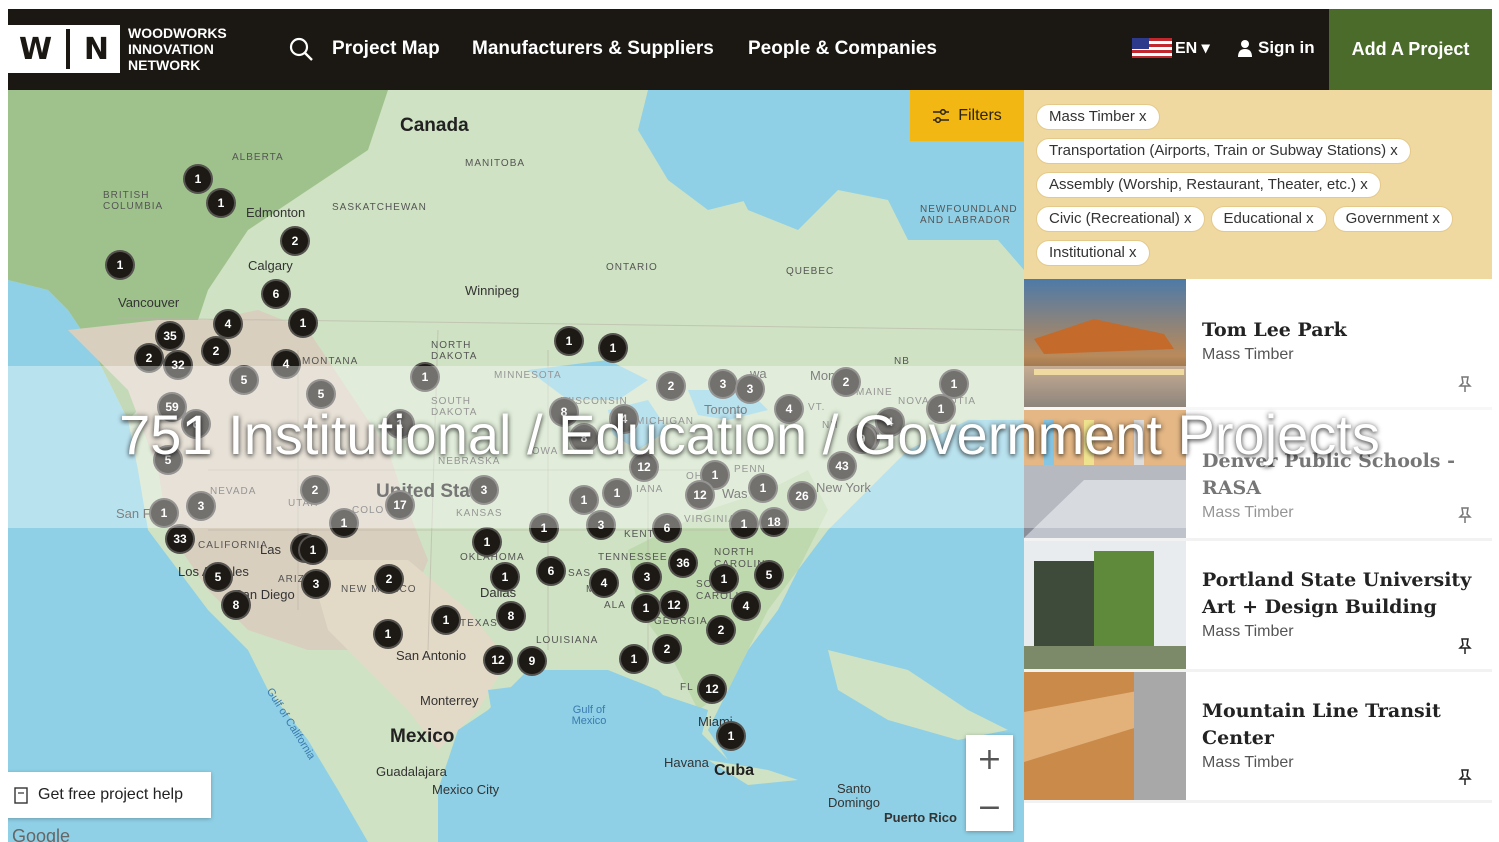 The image size is (1499, 842). Describe the element at coordinates (1274, 330) in the screenshot. I see `project-title: Tom Lee Park` at that location.